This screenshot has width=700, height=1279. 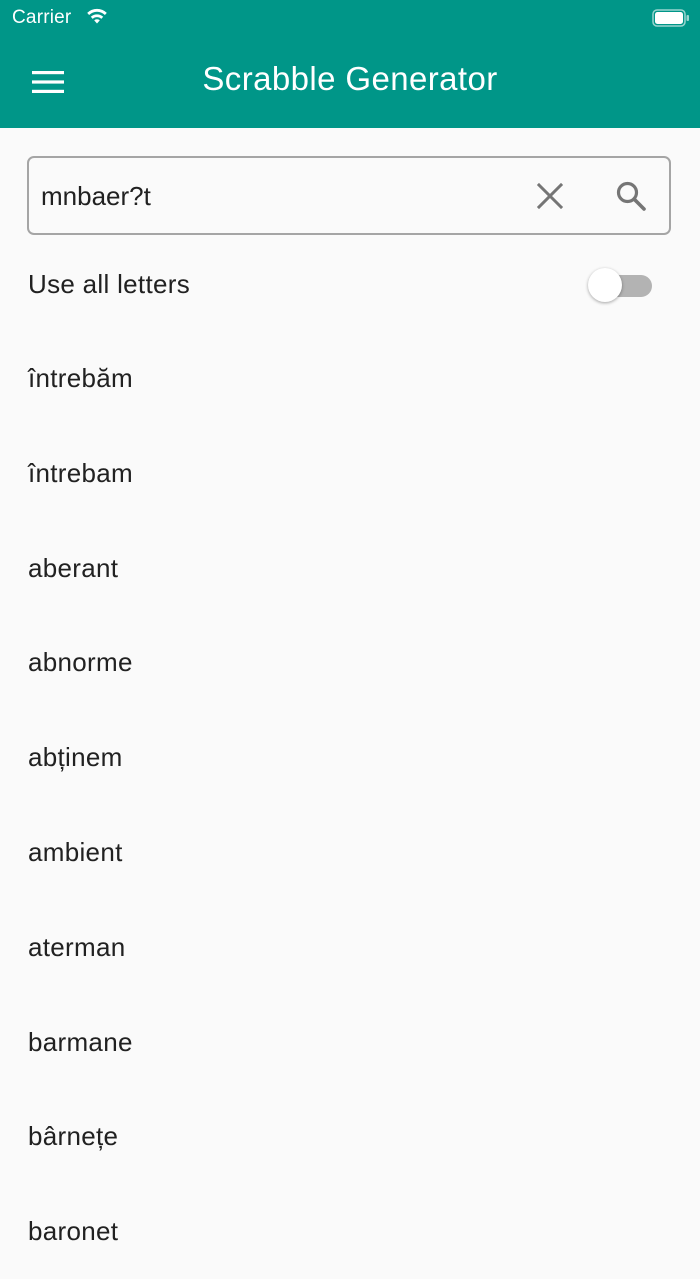 I want to click on use-all-letters-row: Use all letters, so click(x=350, y=285).